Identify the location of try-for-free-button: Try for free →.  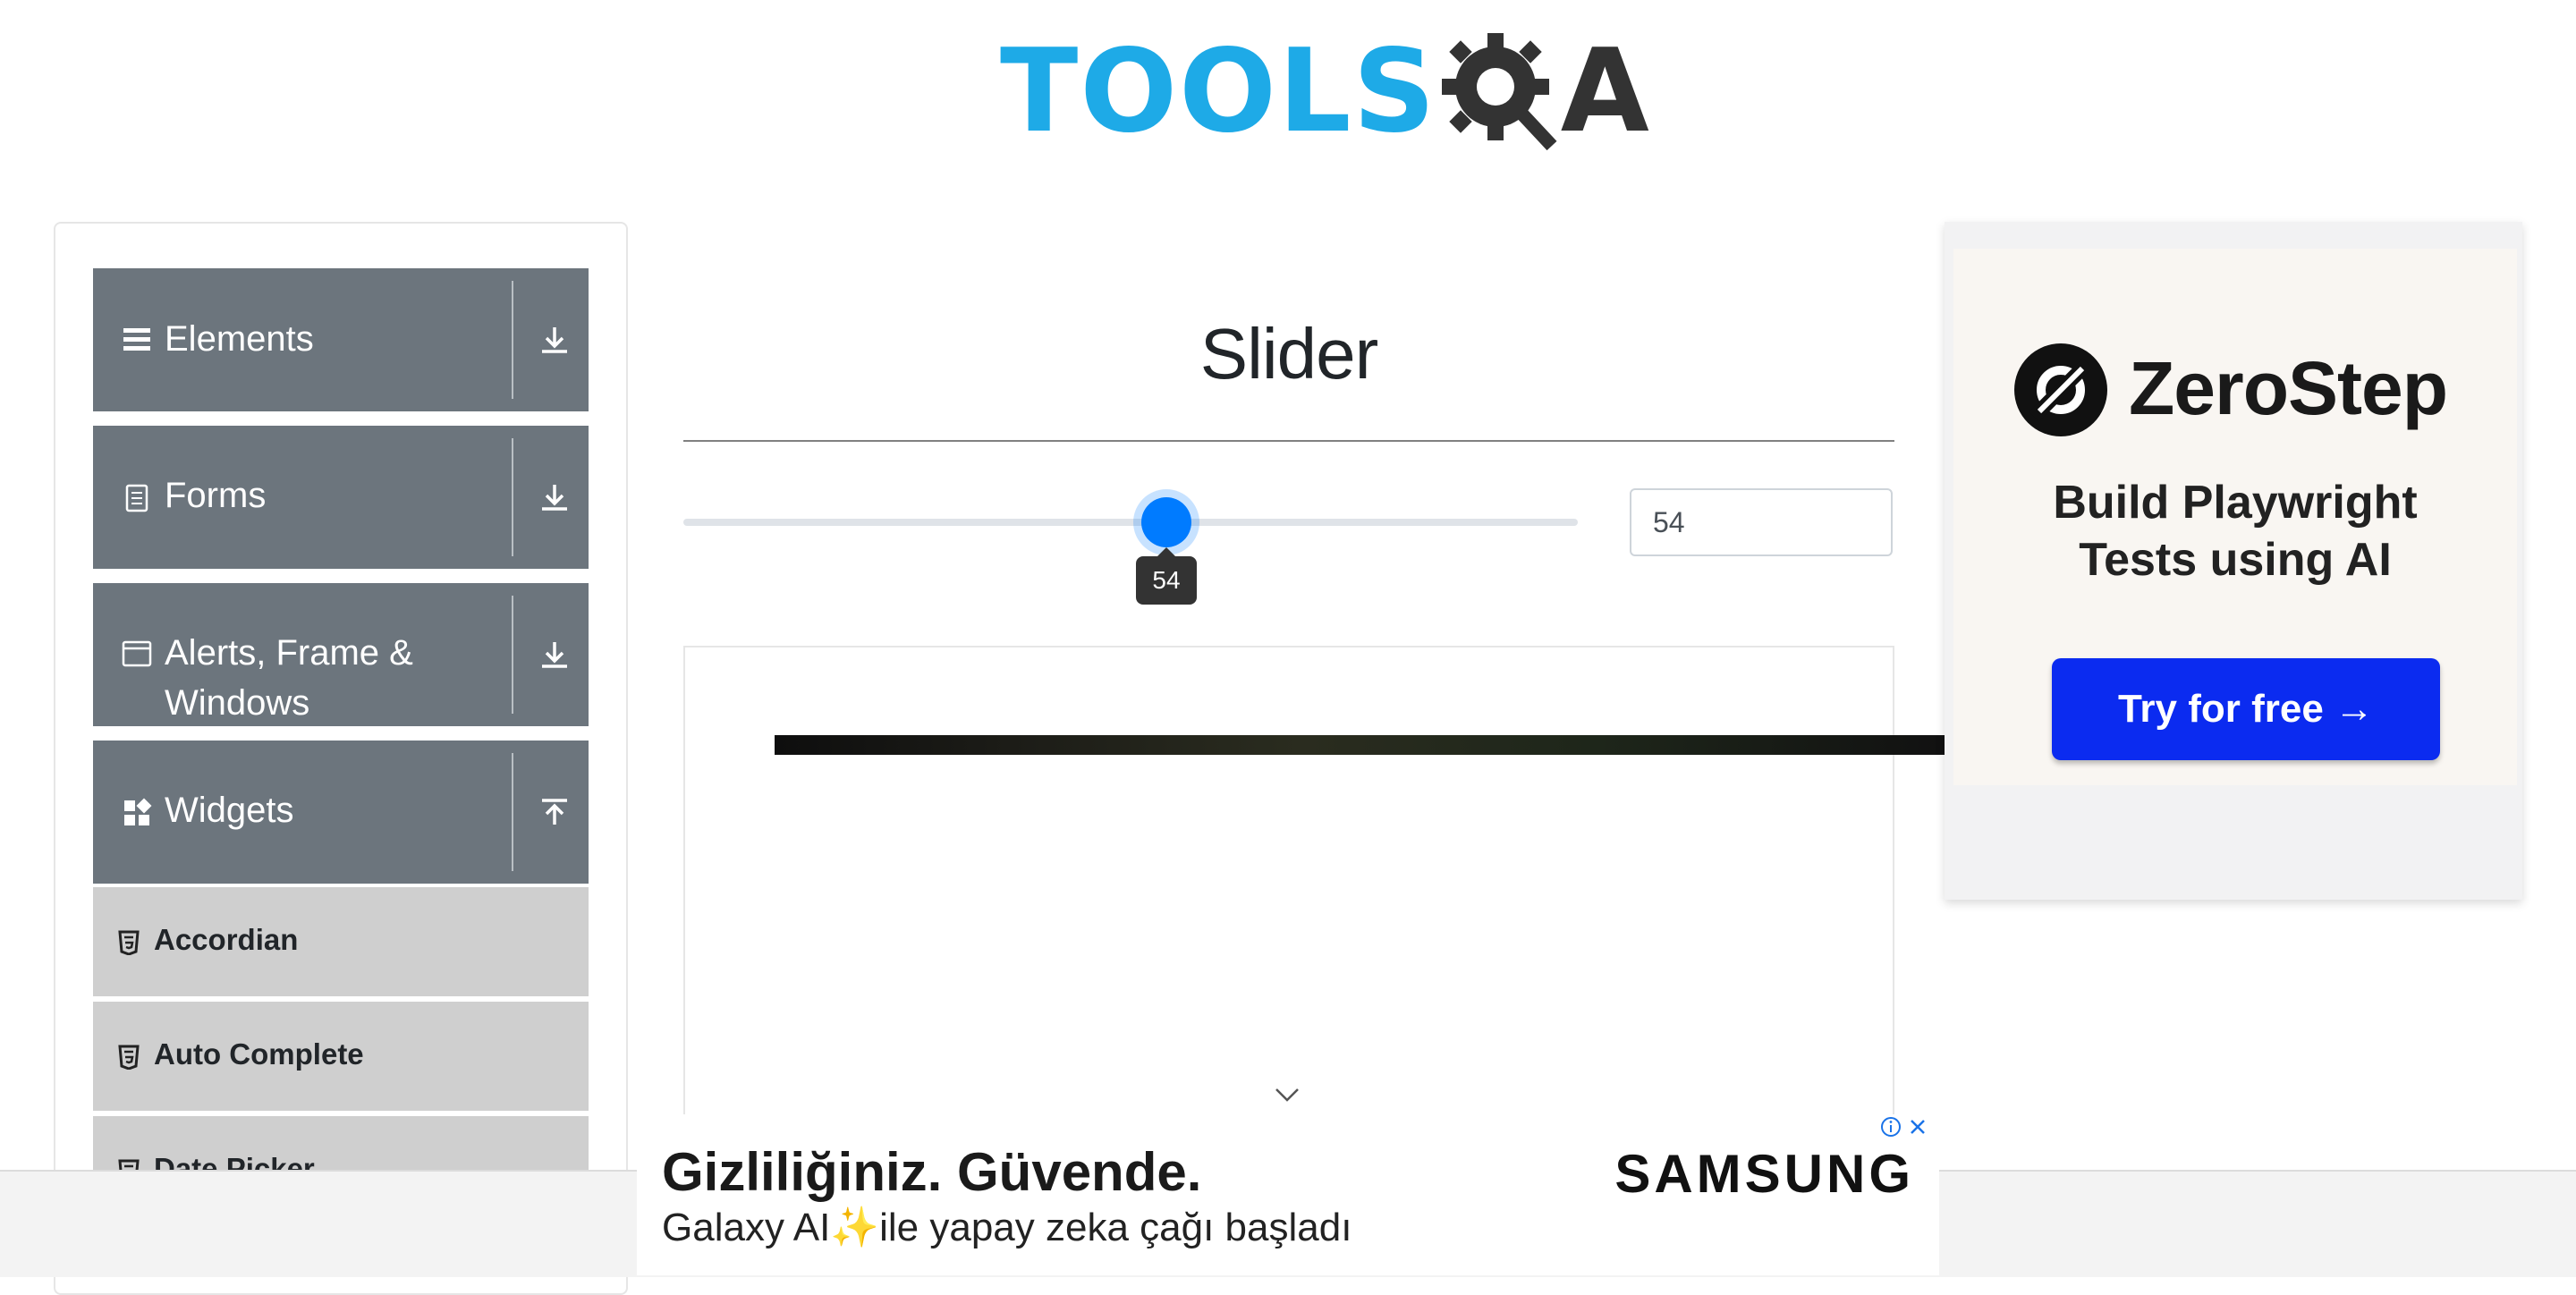
(2246, 709).